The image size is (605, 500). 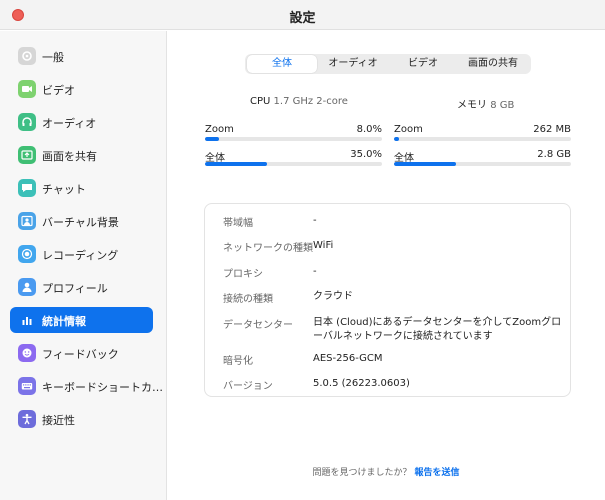 I want to click on sidebar-item-accessibility: 接近性, so click(x=81, y=419).